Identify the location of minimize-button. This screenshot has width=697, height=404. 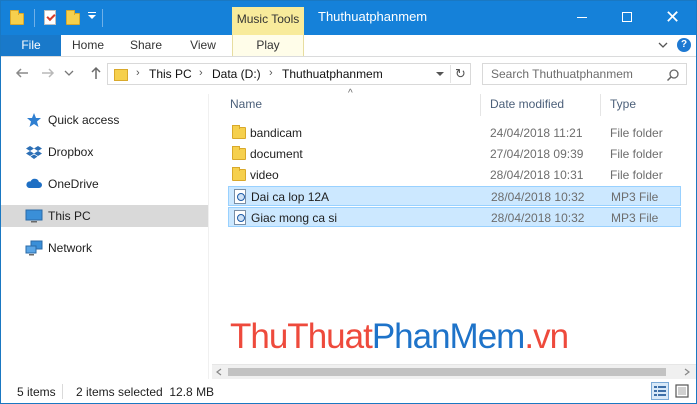
(582, 17).